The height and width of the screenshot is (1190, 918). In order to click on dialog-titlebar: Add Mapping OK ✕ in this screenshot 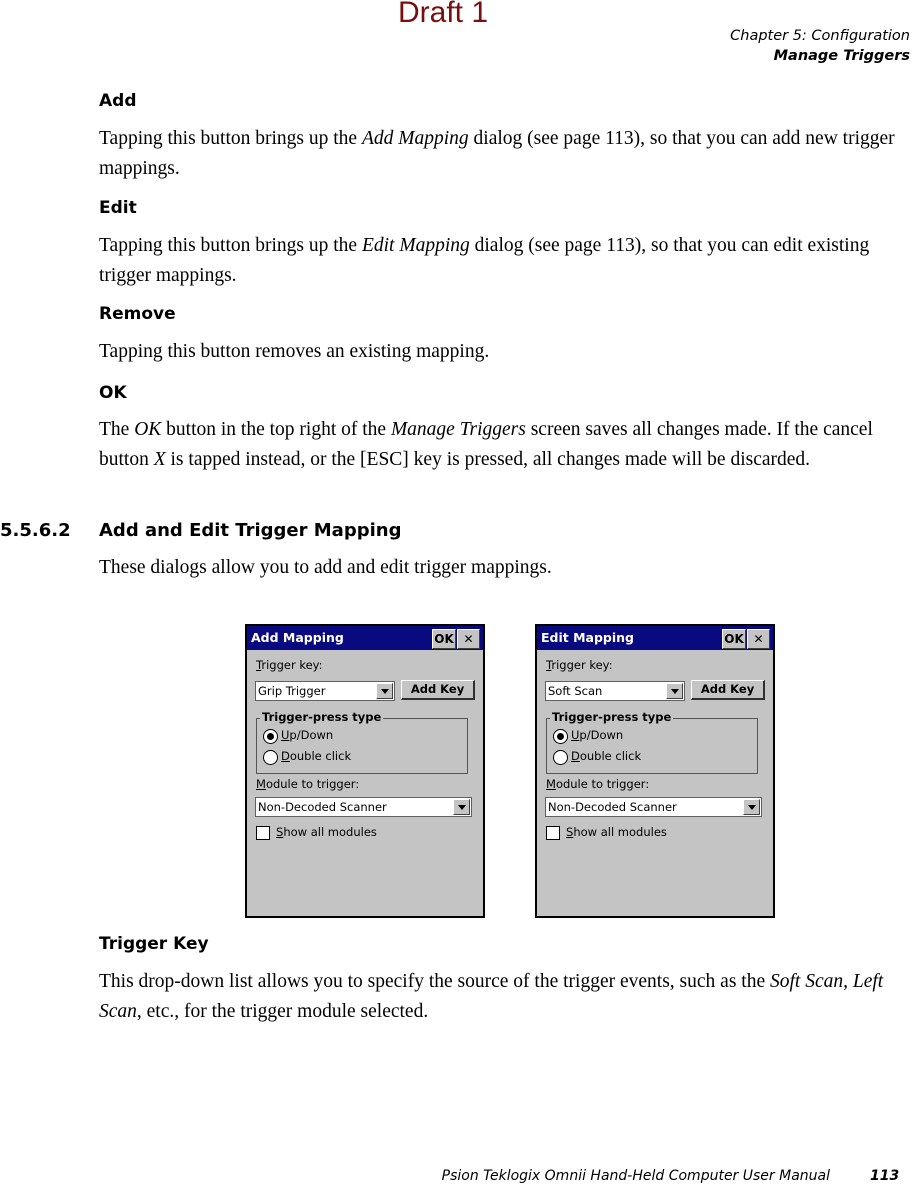, I will do `click(365, 638)`.